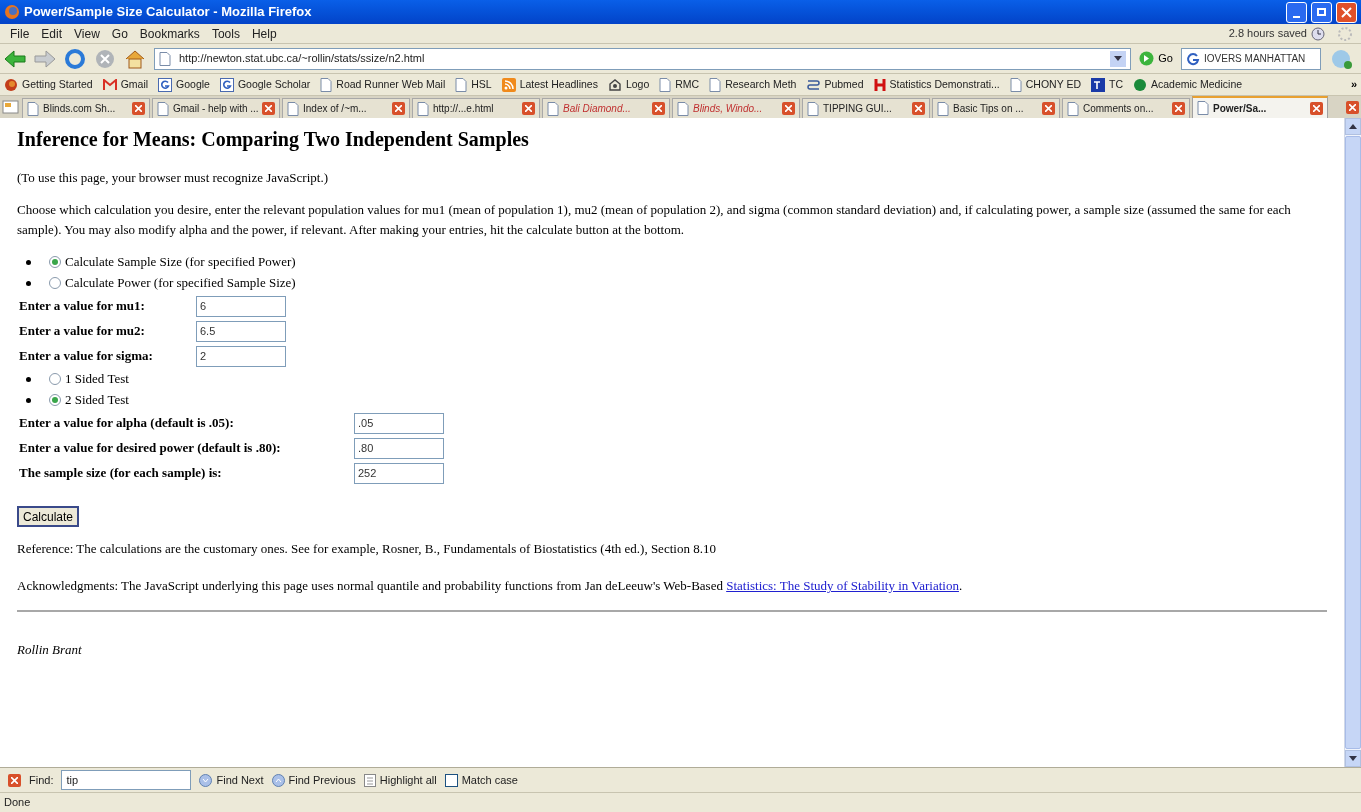 The image size is (1361, 812). I want to click on close-button, so click(1346, 12).